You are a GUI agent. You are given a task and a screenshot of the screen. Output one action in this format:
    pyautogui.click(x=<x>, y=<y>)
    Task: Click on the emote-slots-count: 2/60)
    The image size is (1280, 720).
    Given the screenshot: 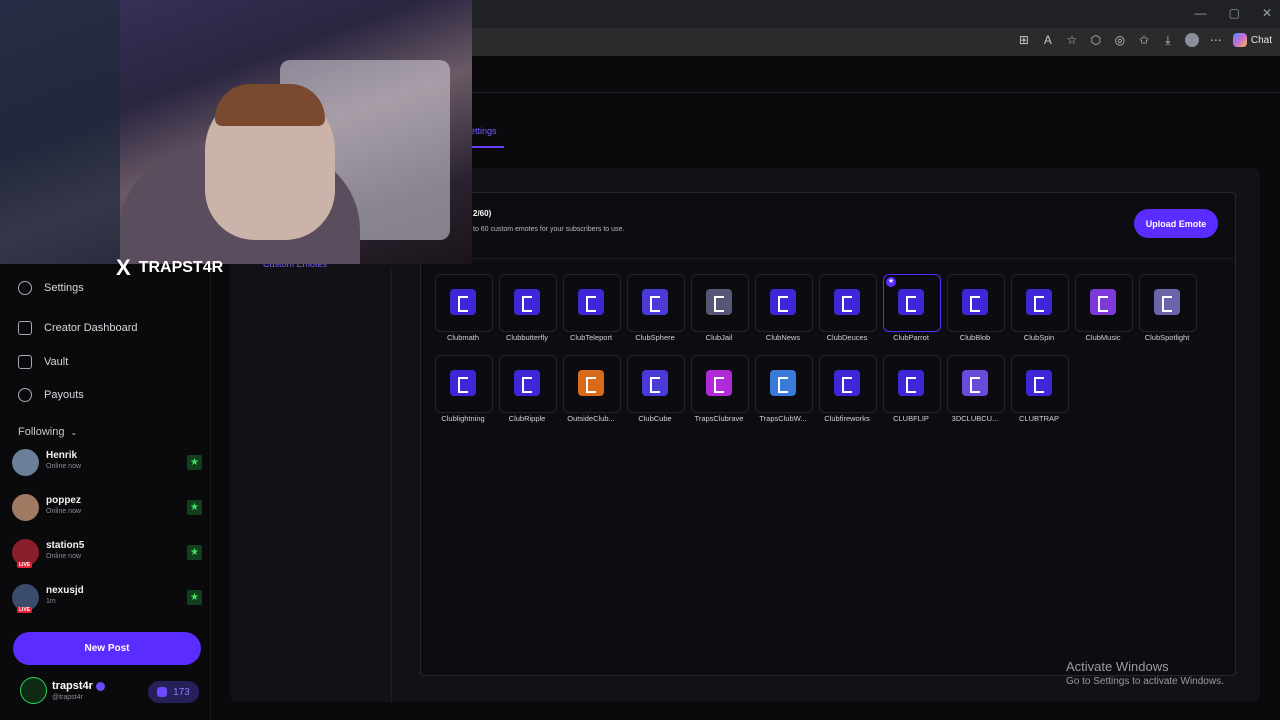 What is the action you would take?
    pyautogui.click(x=482, y=213)
    